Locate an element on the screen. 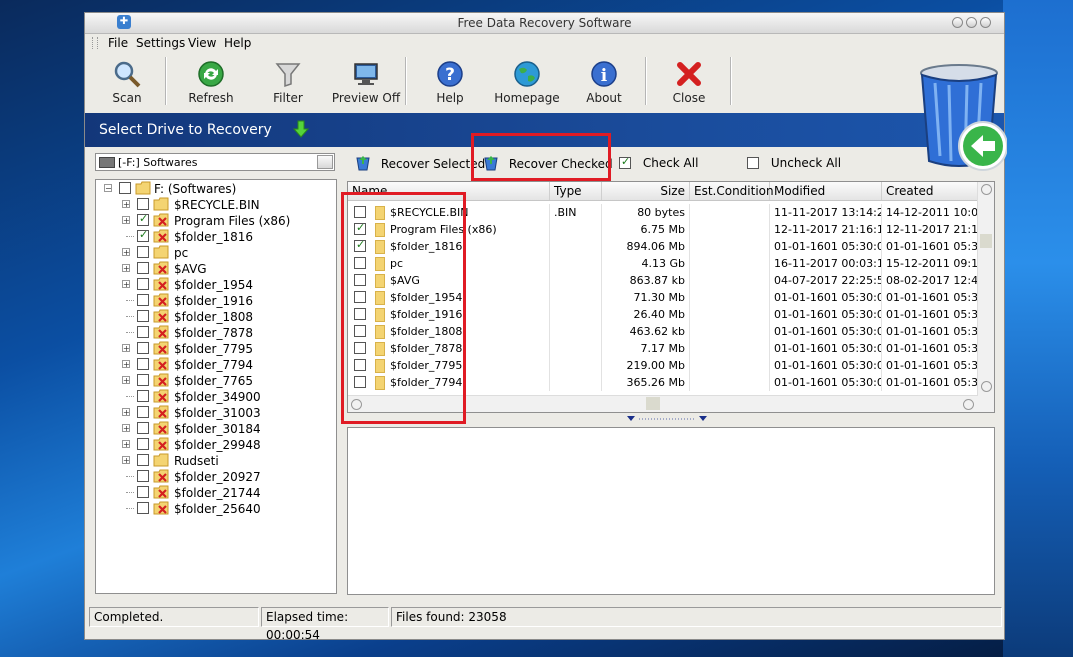 This screenshot has width=1073, height=657. close-button: Close is located at coordinates (689, 83).